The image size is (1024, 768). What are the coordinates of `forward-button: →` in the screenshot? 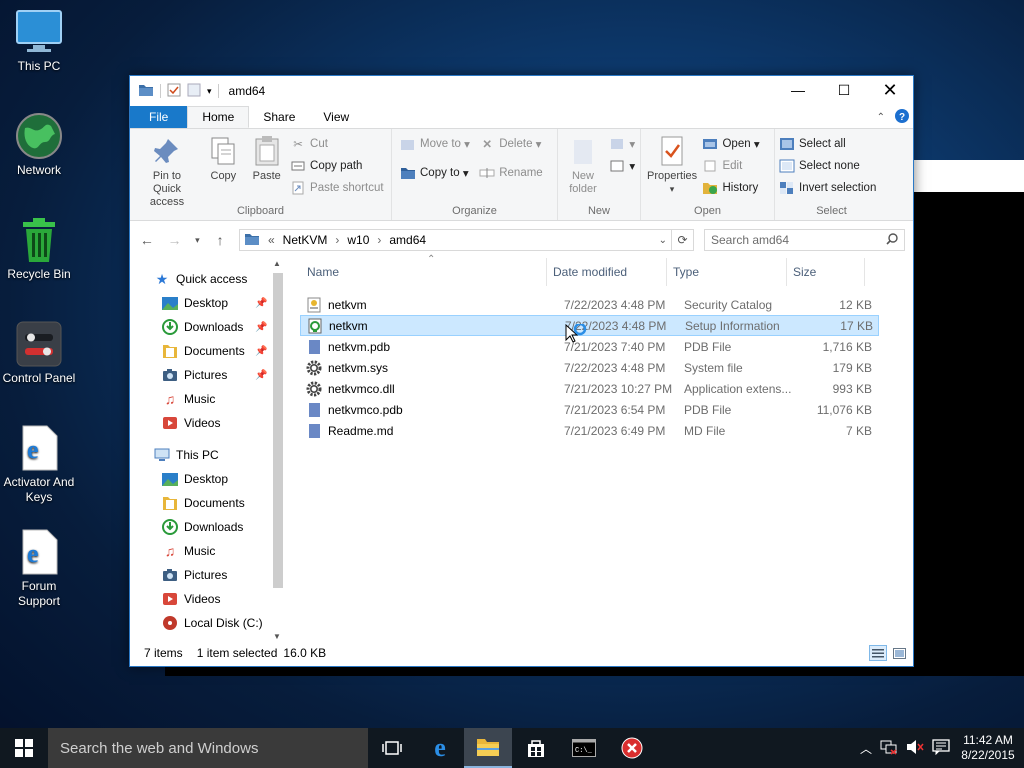 It's located at (175, 240).